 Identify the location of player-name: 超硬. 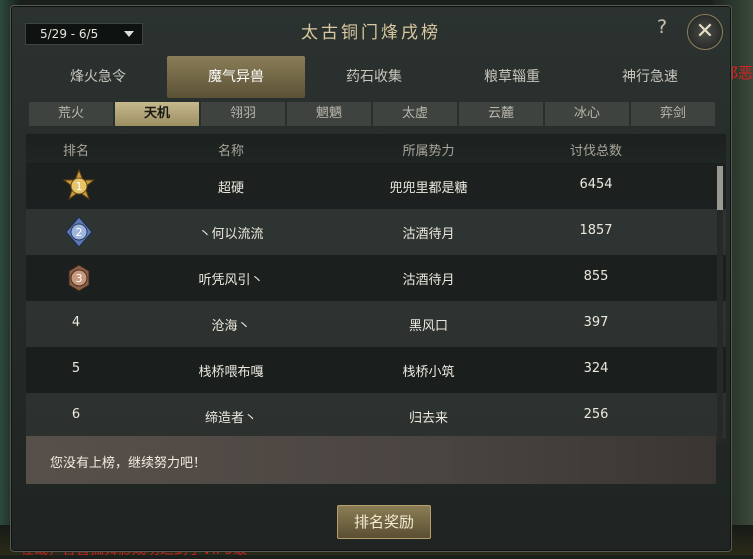
(230, 188).